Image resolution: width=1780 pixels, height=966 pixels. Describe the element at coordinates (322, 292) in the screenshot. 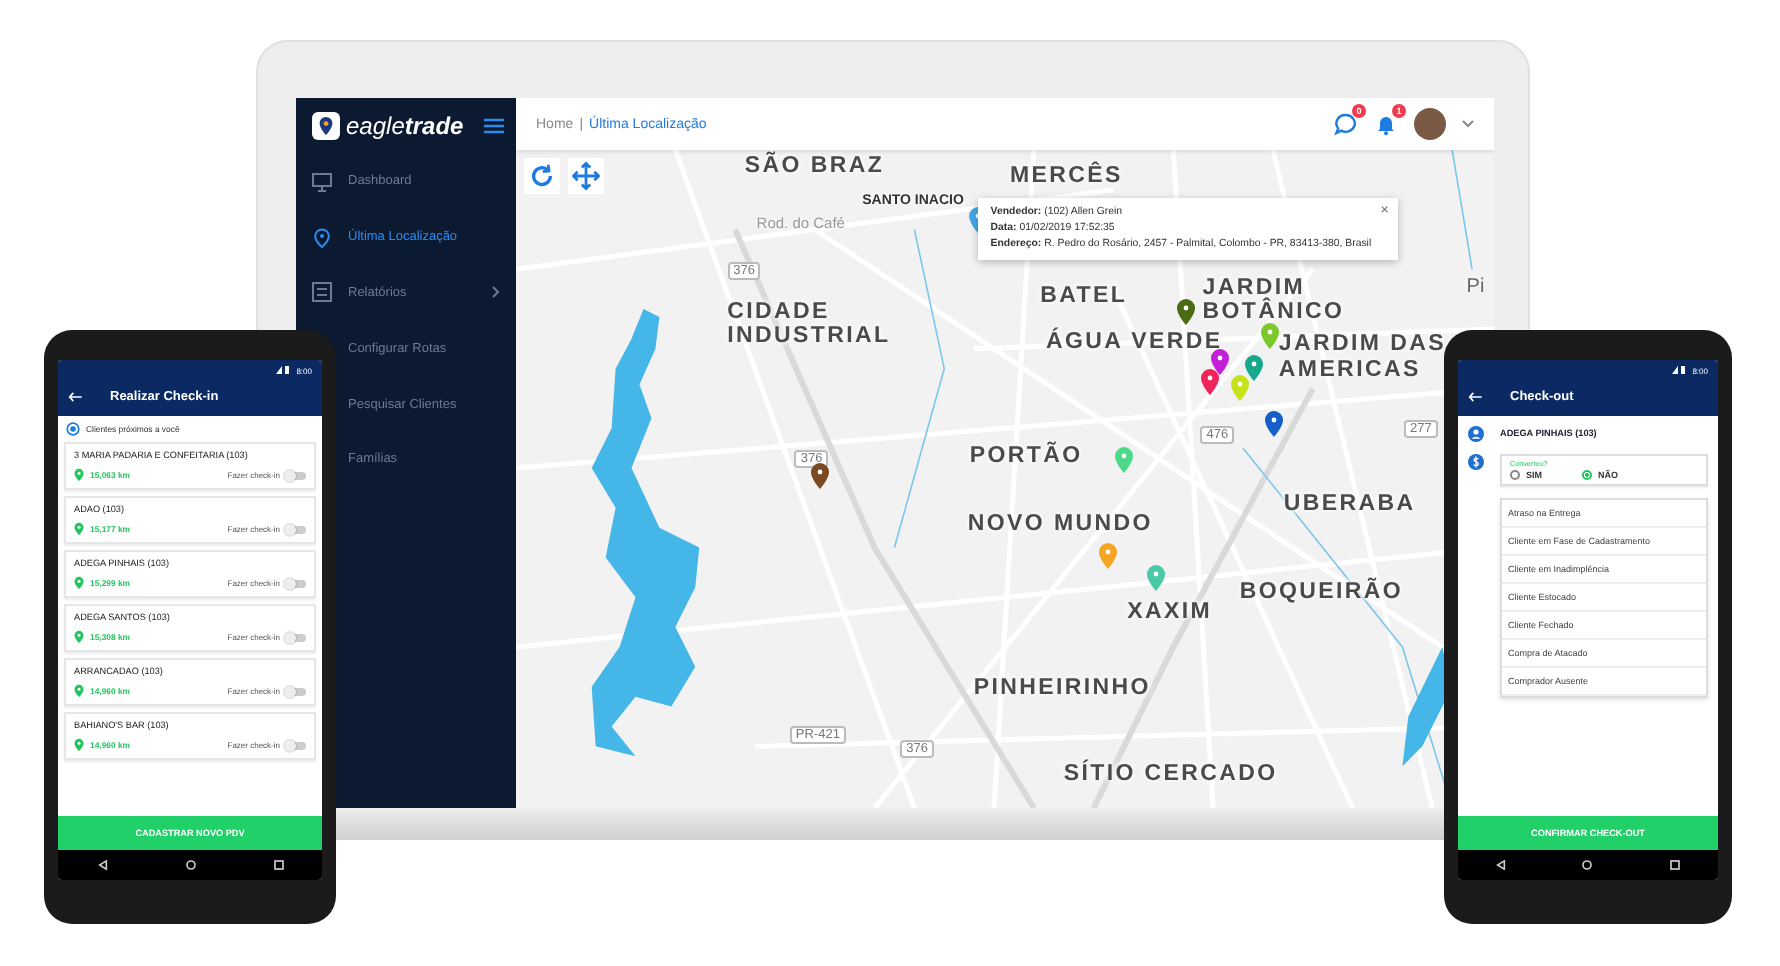

I see `list-icon` at that location.